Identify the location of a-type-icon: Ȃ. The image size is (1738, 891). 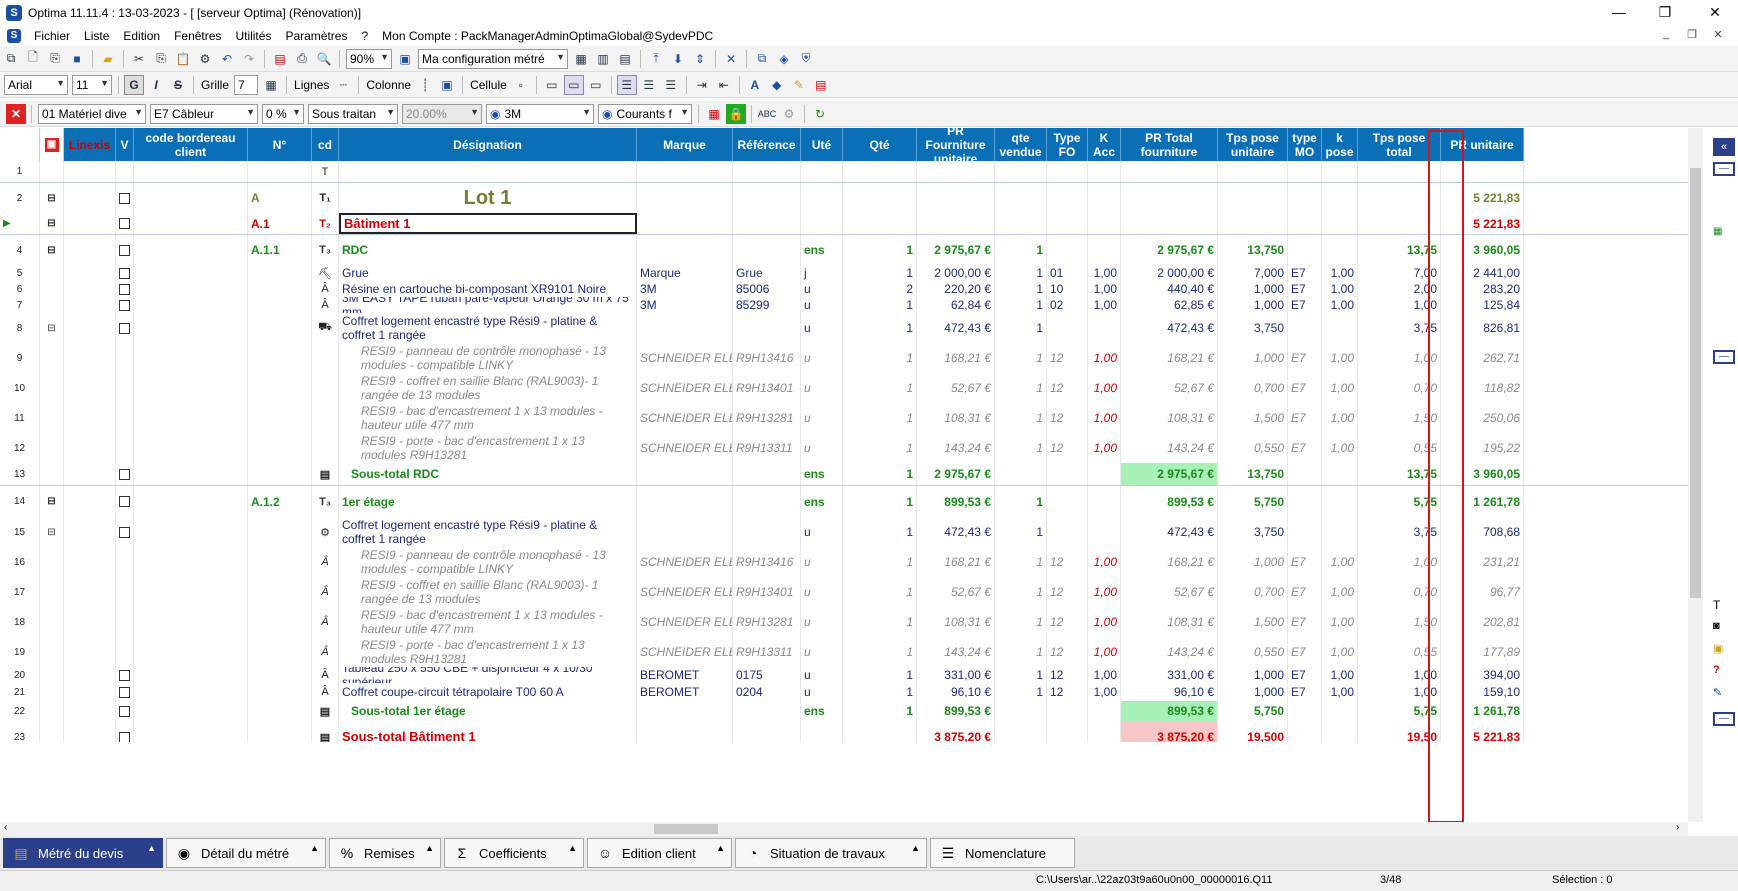
(325, 562).